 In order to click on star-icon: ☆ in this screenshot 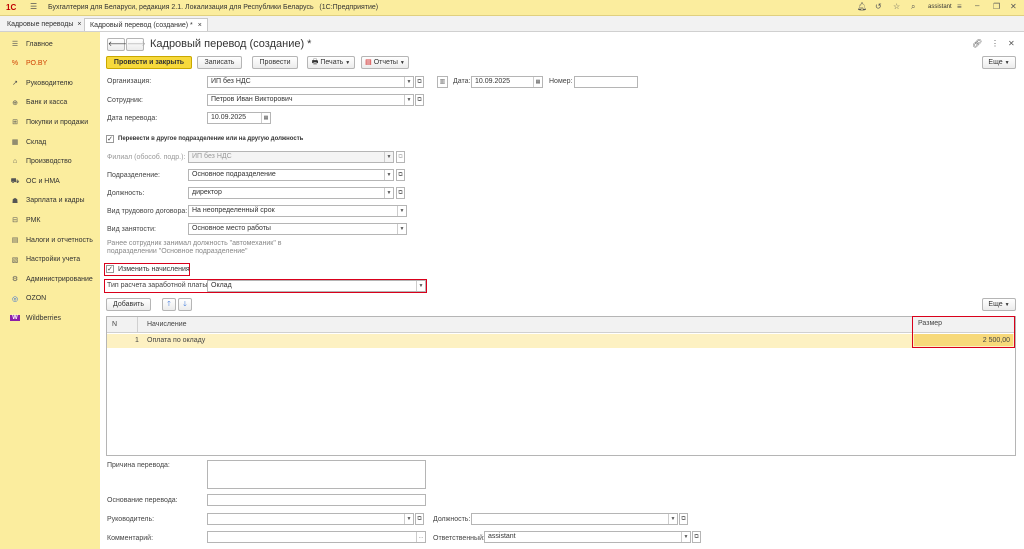, I will do `click(896, 6)`.